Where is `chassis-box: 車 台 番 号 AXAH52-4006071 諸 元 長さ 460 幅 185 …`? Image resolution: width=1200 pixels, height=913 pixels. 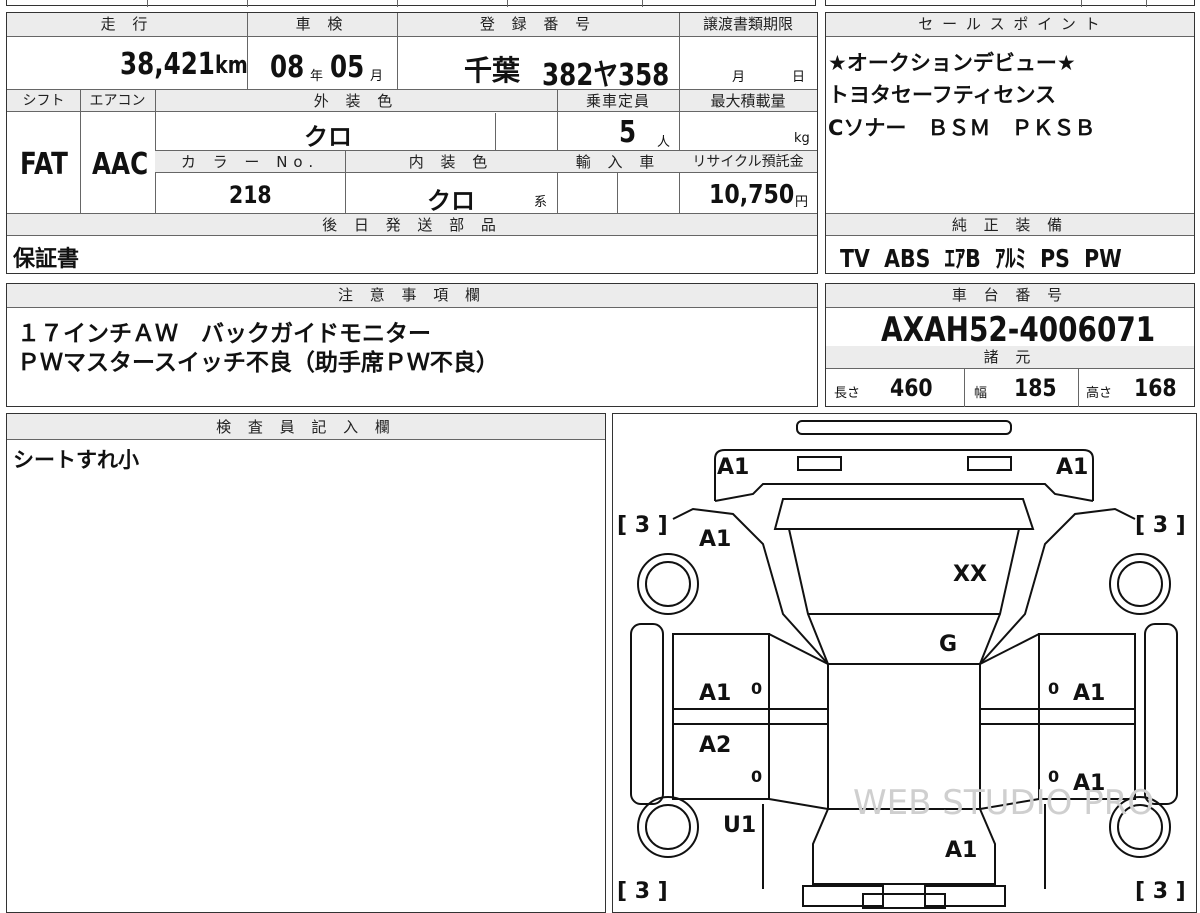
chassis-box: 車 台 番 号 AXAH52-4006071 諸 元 長さ 460 幅 185 … is located at coordinates (1010, 345).